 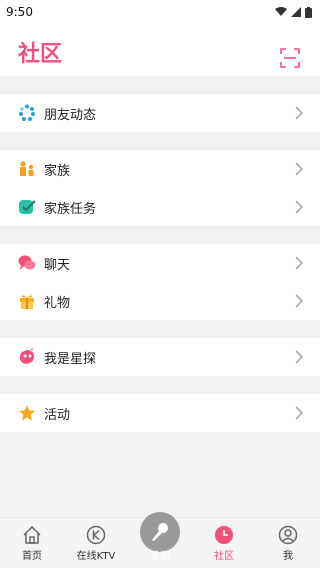 I want to click on menu-item-label: 我是星探, so click(x=70, y=359).